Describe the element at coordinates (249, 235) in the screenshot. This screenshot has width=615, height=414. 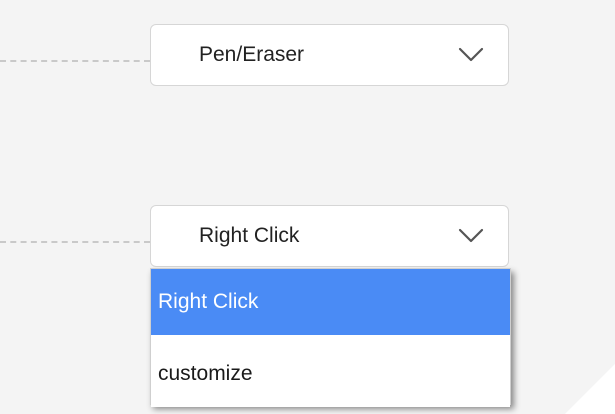
I see `select-value: Right Click` at that location.